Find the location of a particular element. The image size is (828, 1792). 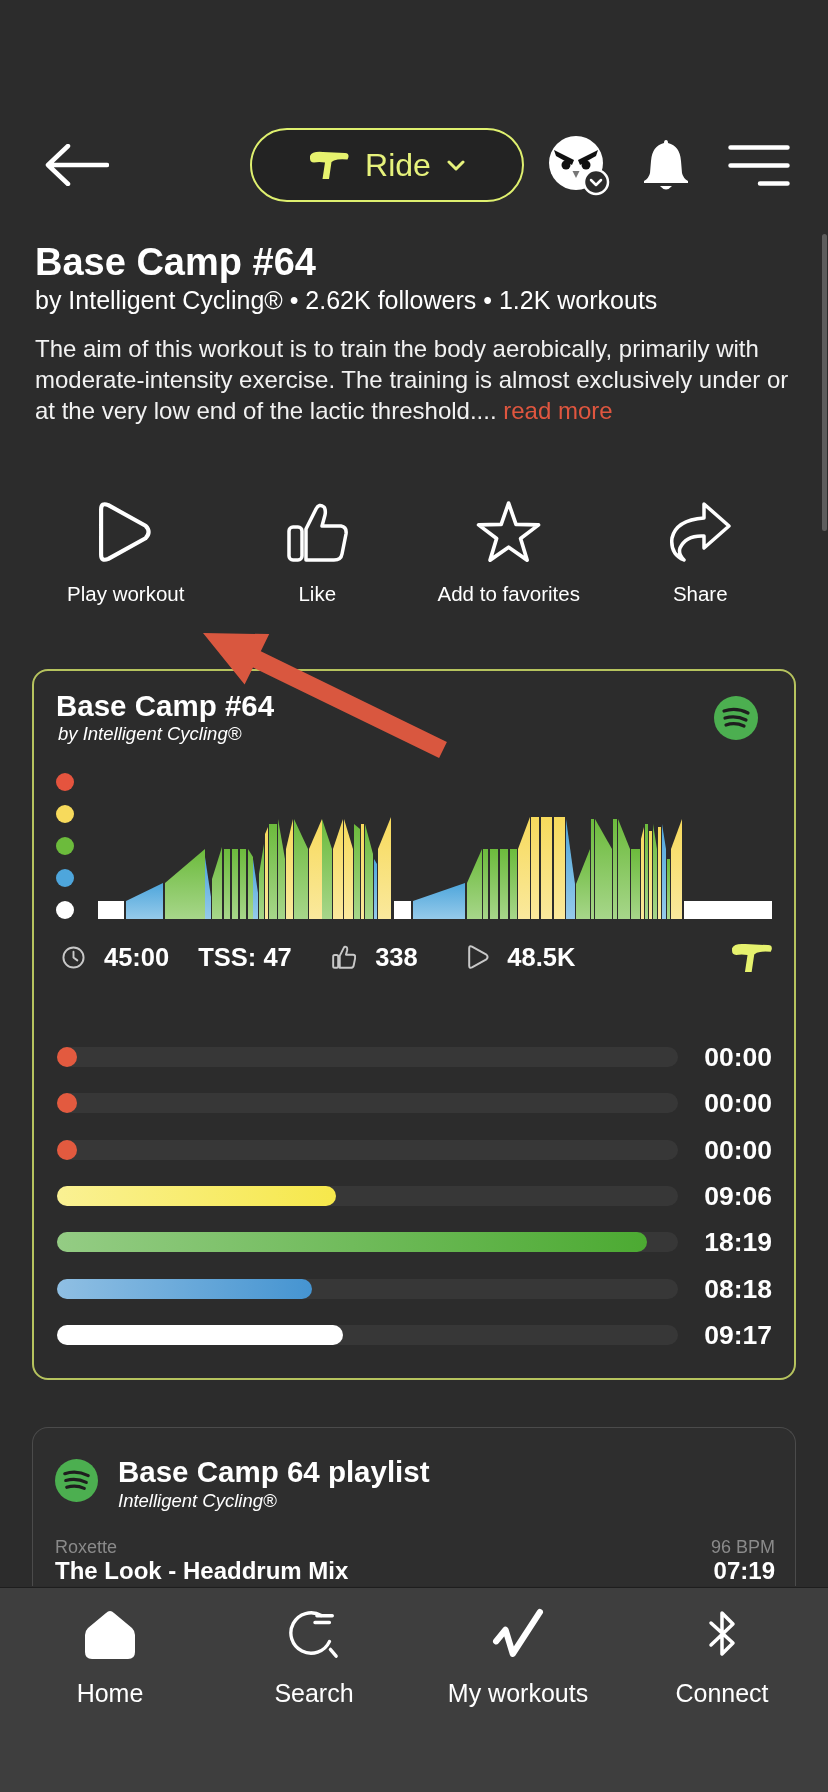

track-title: The Look - Headdrum Mix is located at coordinates (202, 1571).